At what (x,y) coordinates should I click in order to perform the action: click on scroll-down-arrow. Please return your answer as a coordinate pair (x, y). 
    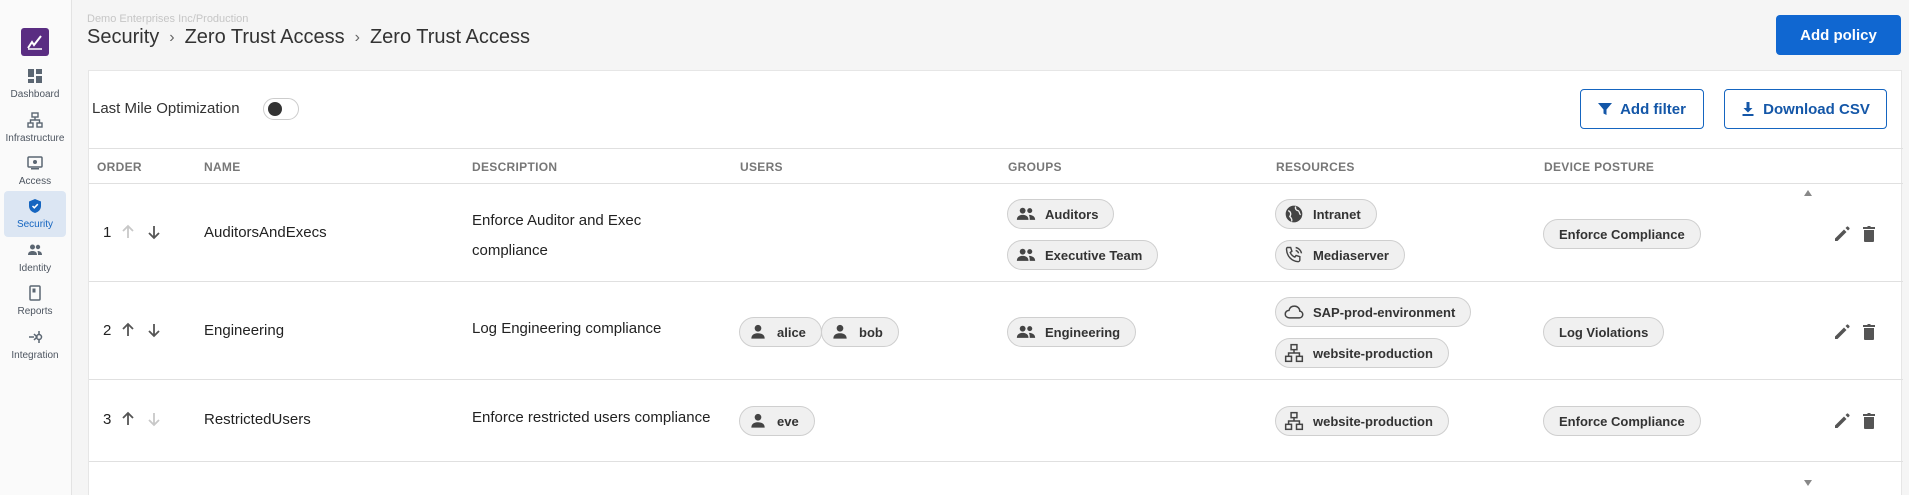
    Looking at the image, I should click on (1808, 483).